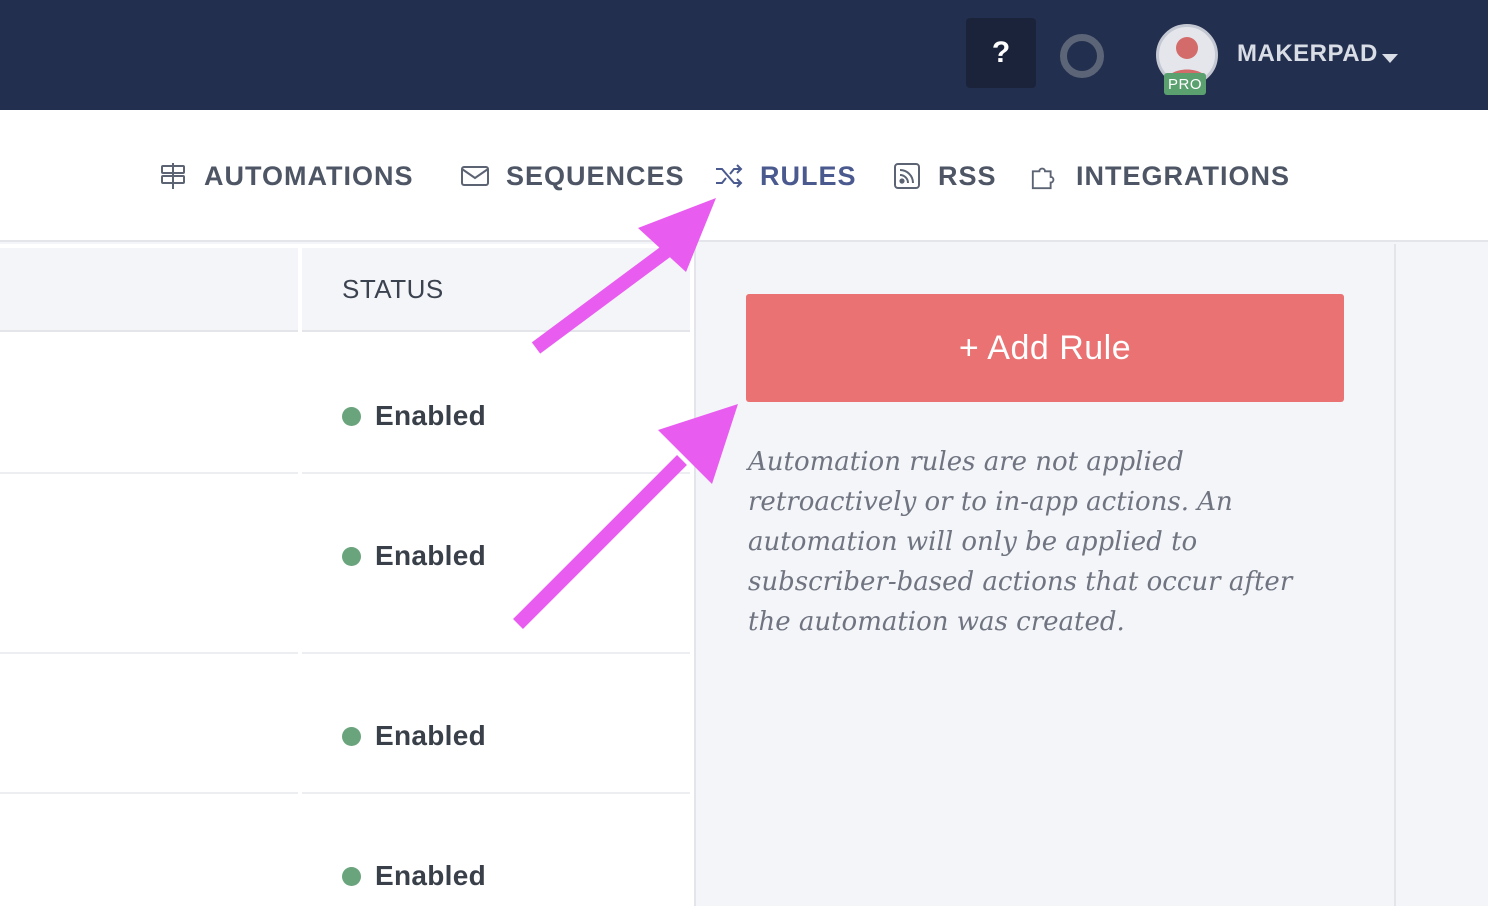 The width and height of the screenshot is (1488, 906). I want to click on tab-integrations: INTEGRATIONS, so click(1160, 176).